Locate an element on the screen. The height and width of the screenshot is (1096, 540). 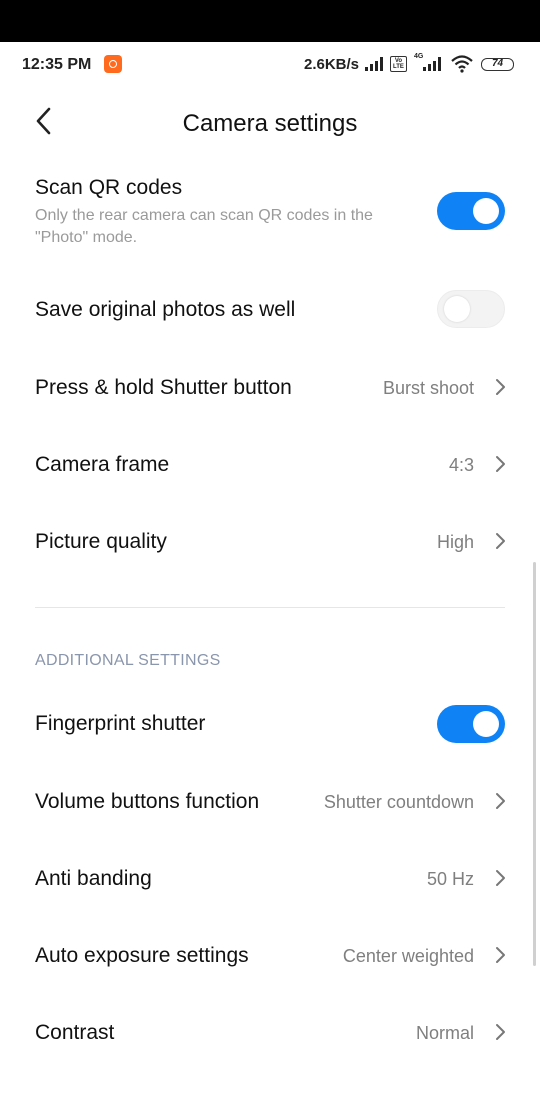
status-bar: 12:35 PM 2.6KB/s Vo LTE 4G 74 is located at coordinates (270, 66).